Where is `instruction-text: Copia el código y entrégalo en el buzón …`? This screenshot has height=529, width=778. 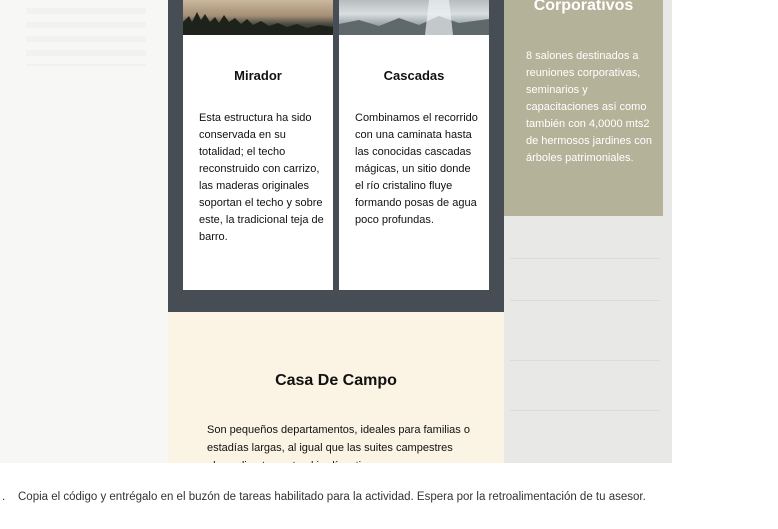 instruction-text: Copia el código y entrégalo en el buzón … is located at coordinates (332, 497).